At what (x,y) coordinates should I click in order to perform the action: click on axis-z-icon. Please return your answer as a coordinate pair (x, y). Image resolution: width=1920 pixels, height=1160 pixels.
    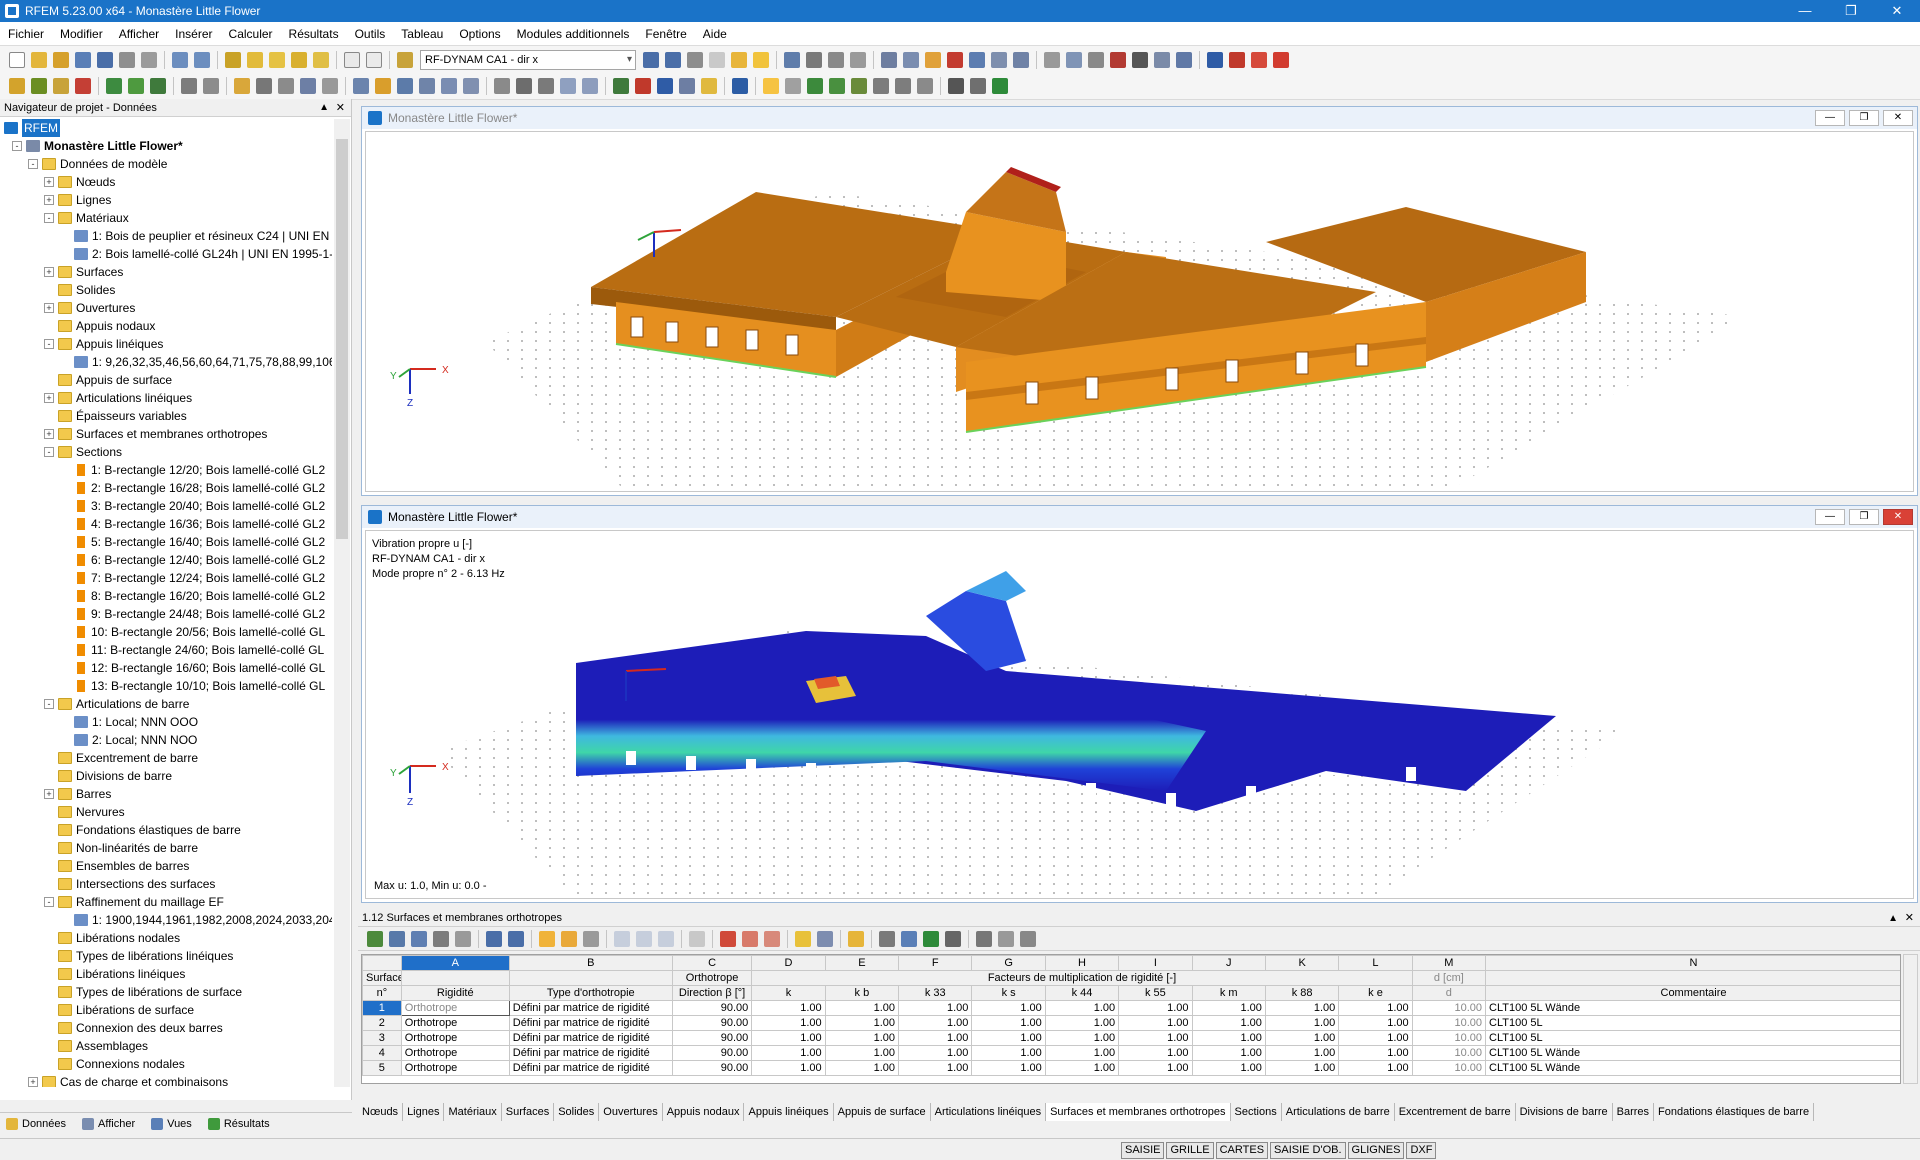
    Looking at the image, I should click on (665, 86).